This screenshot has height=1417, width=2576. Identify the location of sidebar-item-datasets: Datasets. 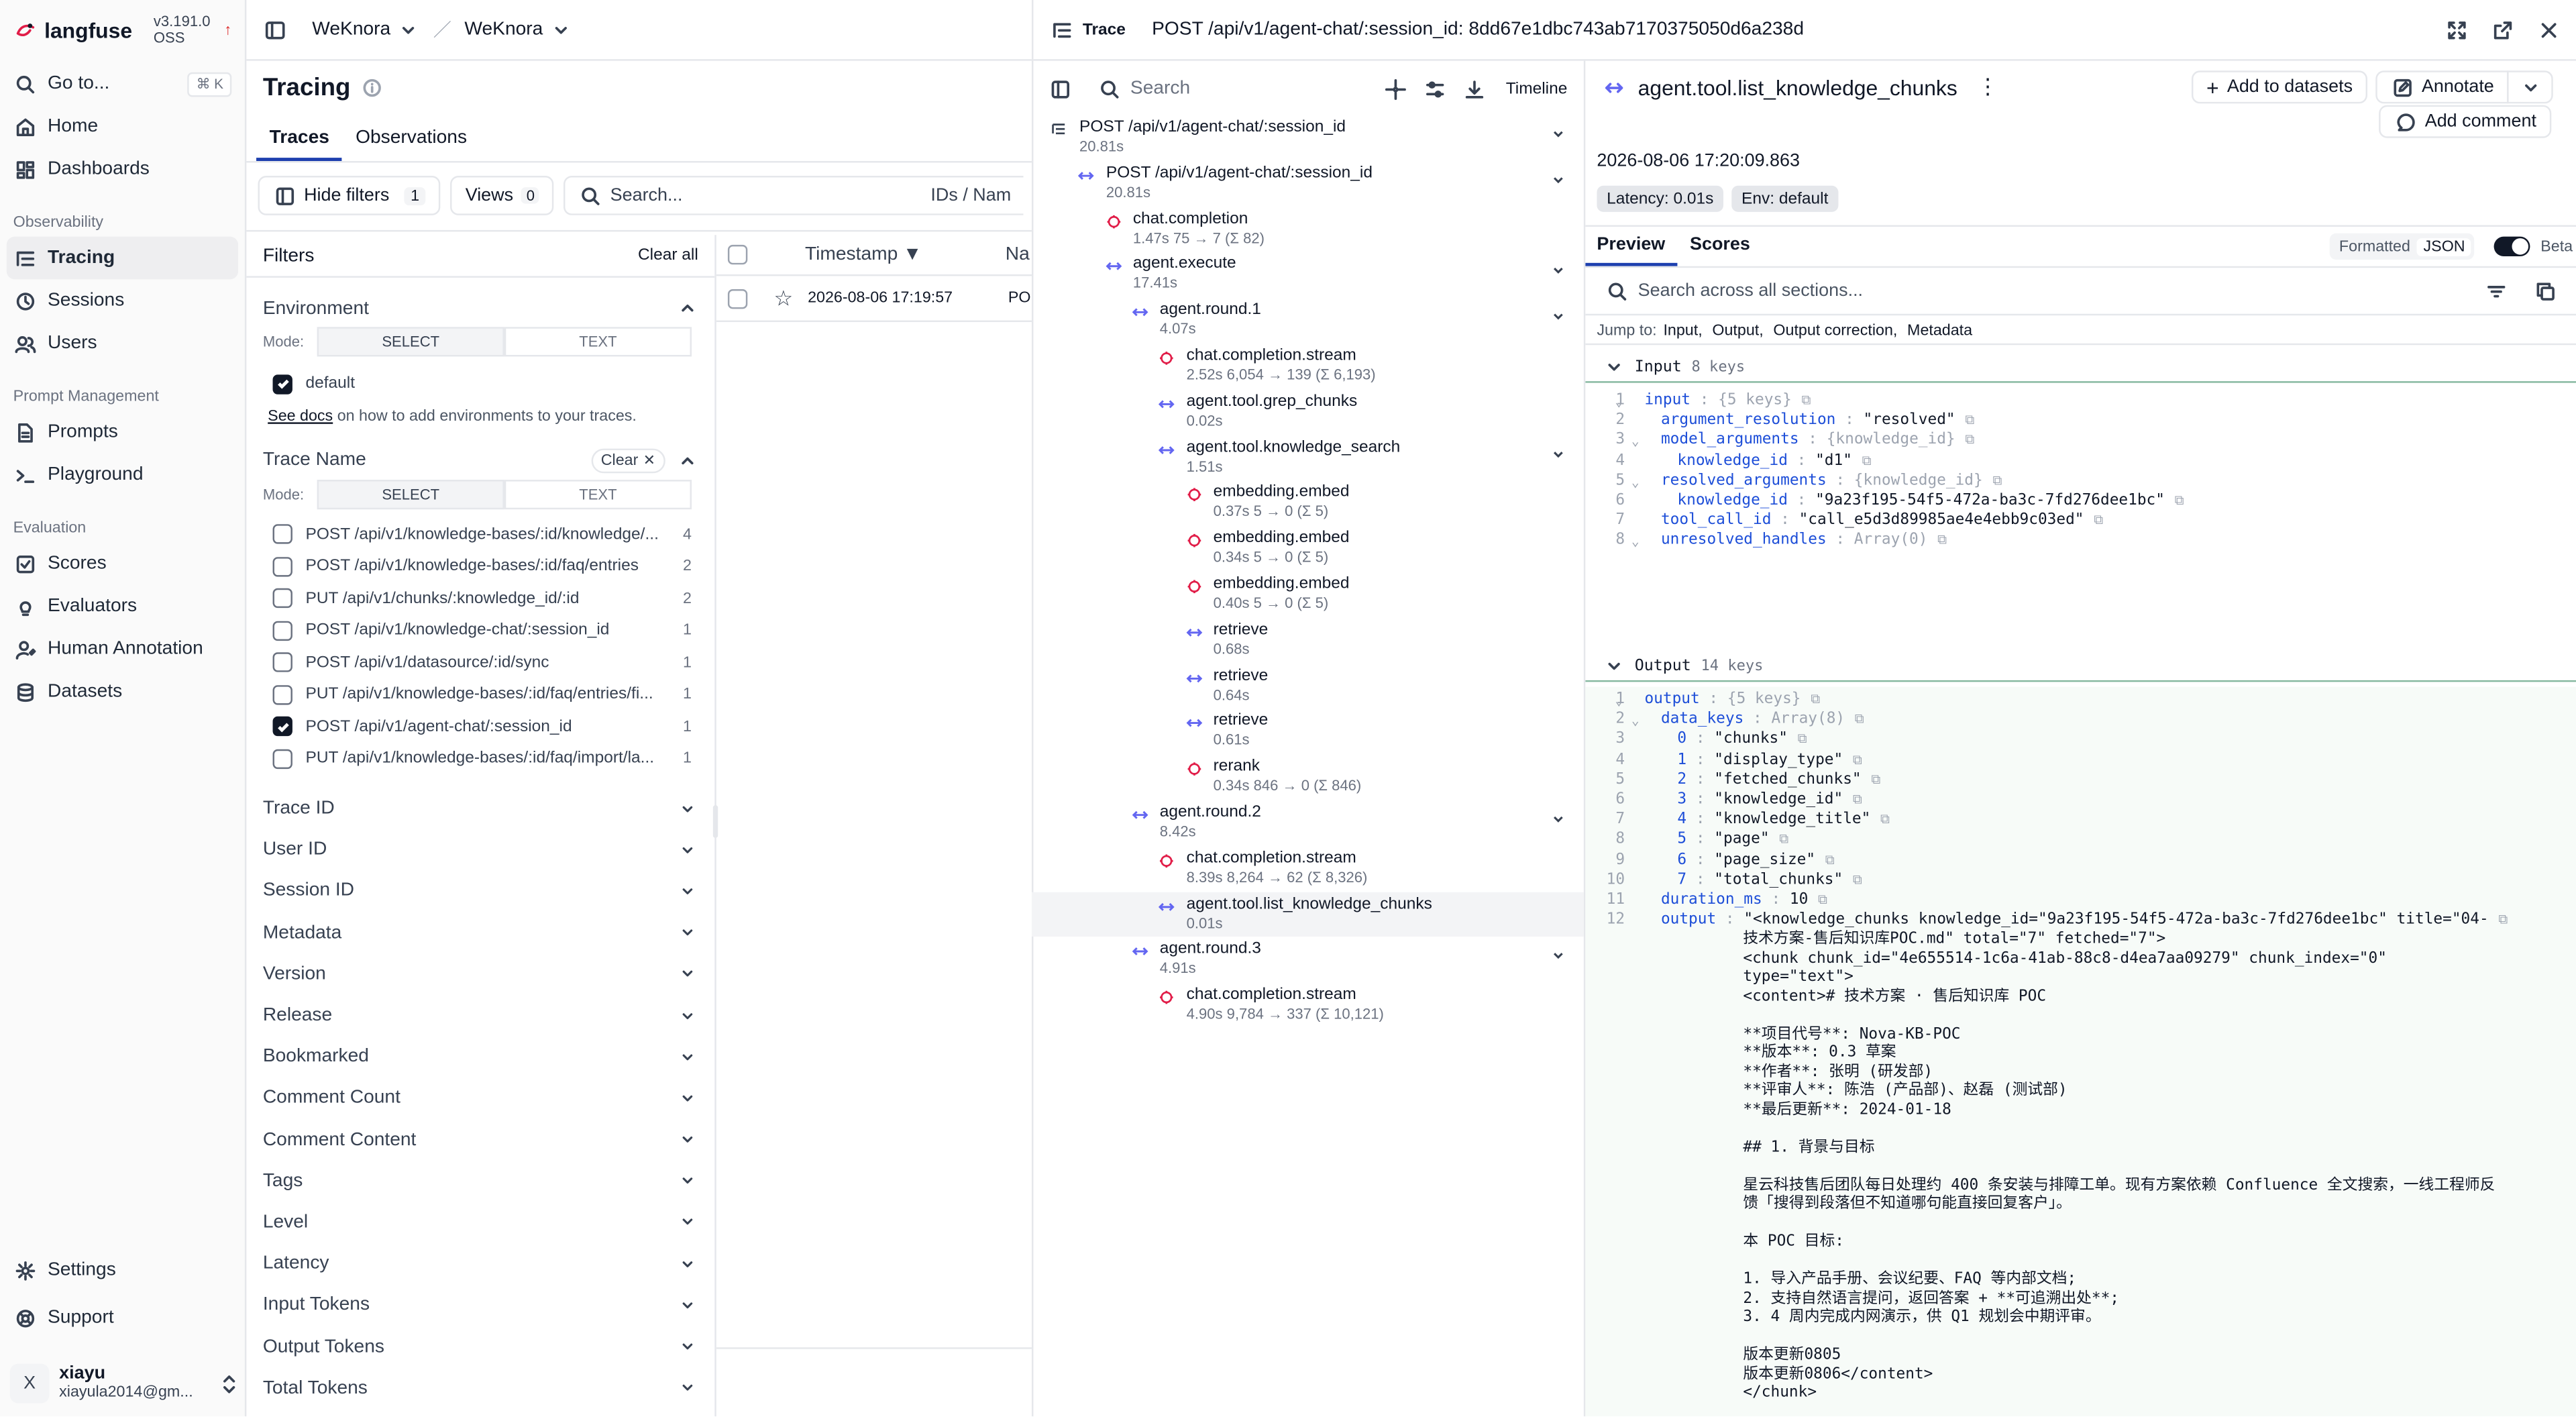
(122, 692).